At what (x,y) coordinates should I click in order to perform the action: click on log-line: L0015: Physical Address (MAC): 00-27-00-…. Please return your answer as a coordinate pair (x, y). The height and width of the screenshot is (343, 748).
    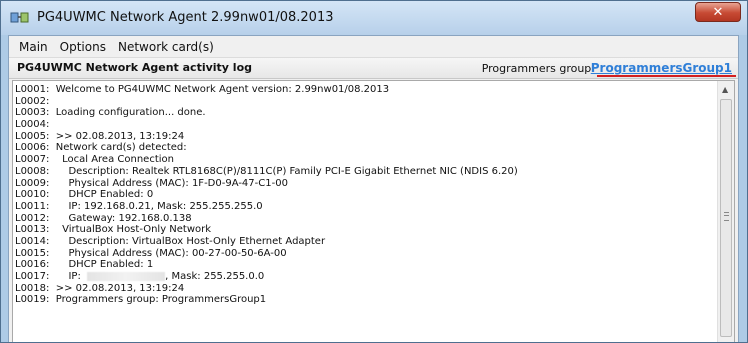
    Looking at the image, I should click on (151, 253).